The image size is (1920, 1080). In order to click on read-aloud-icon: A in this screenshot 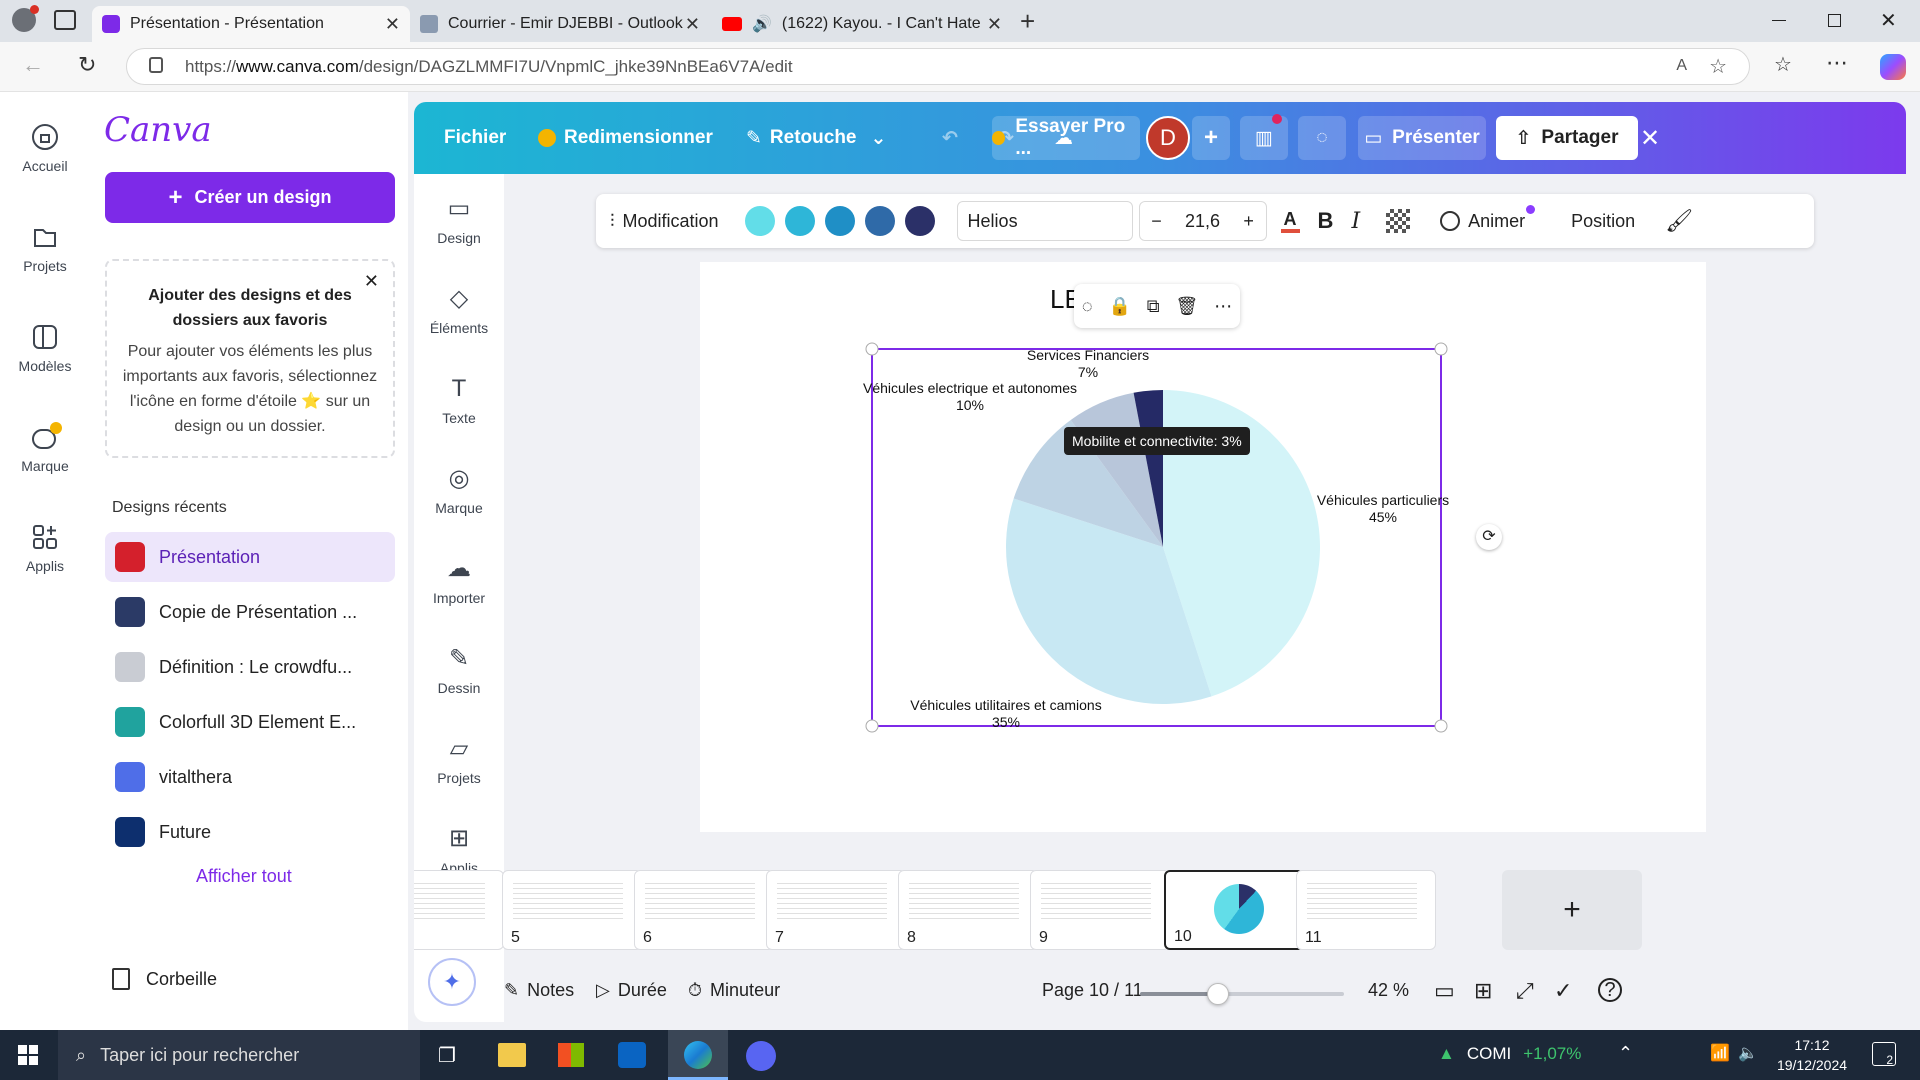, I will do `click(1681, 66)`.